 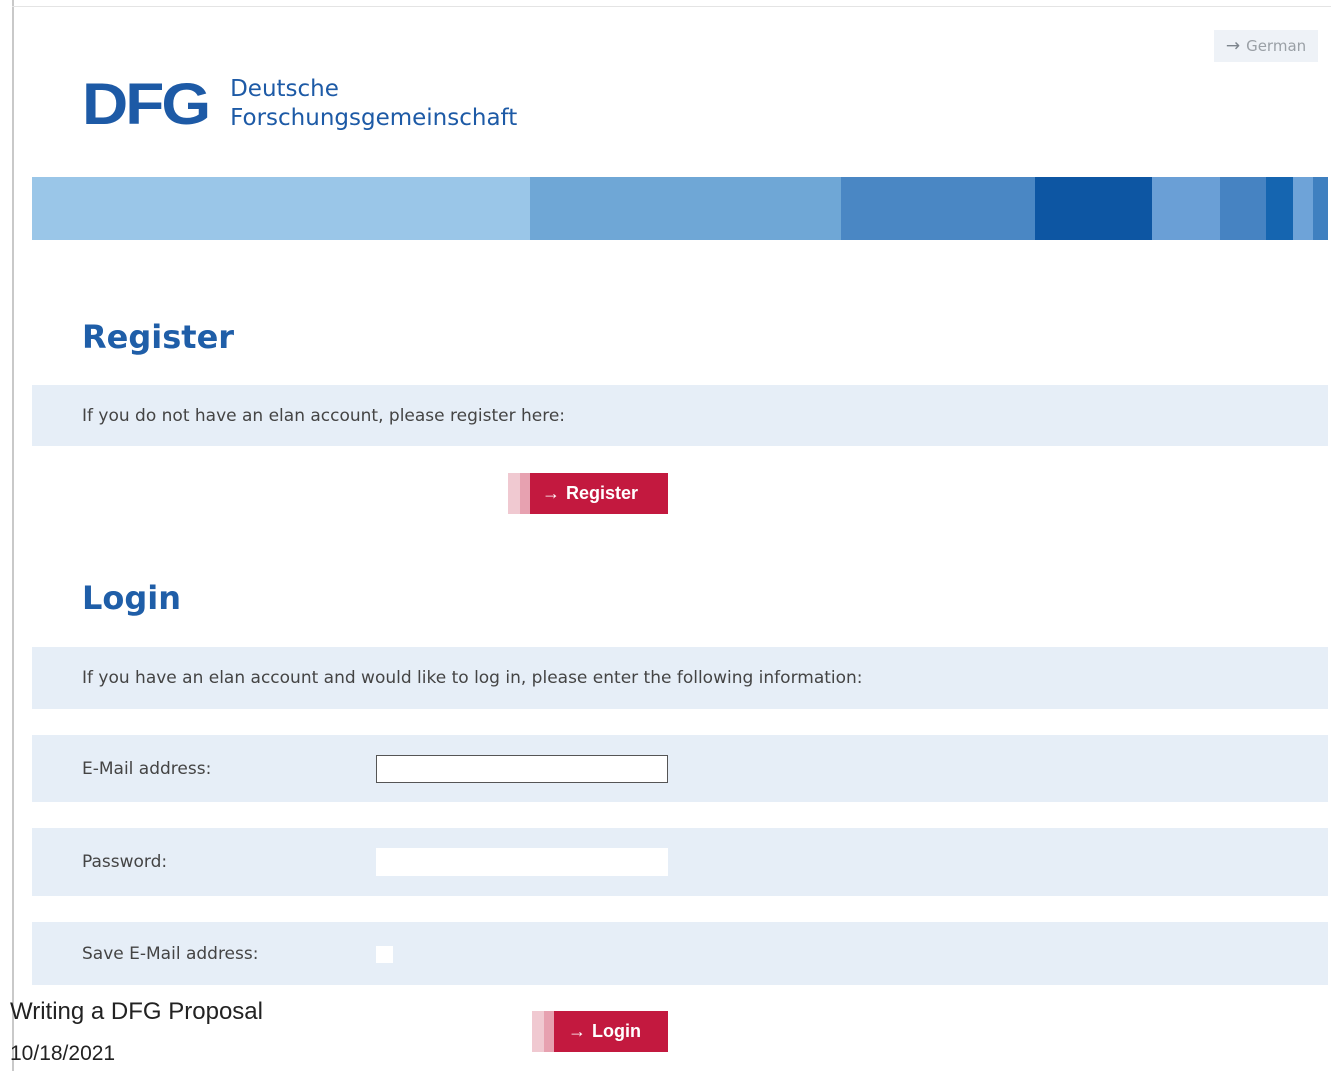 I want to click on logo-text-line2: Forschungsgemeinschaft, so click(x=374, y=118).